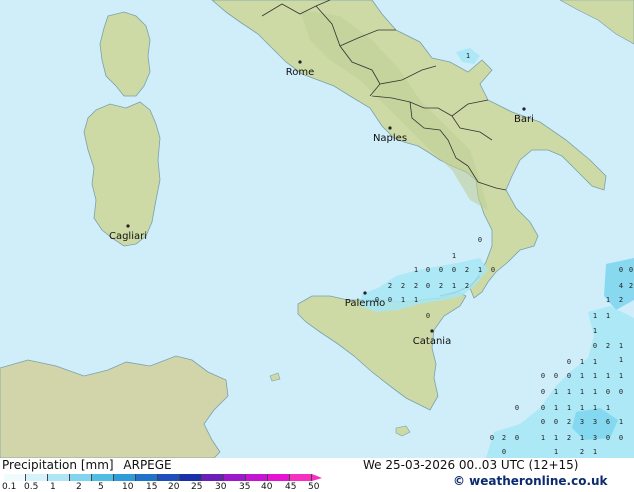  Describe the element at coordinates (621, 286) in the screenshot. I see `precip-value: 4` at that location.